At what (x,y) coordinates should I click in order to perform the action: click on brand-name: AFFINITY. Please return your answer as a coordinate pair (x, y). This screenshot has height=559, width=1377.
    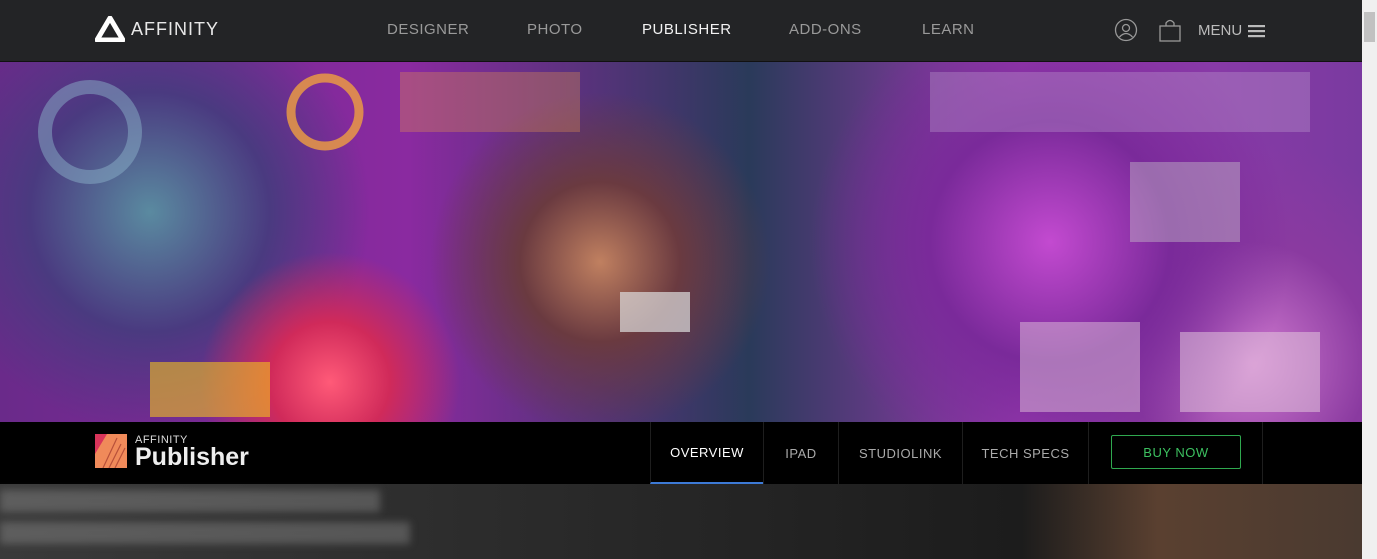
    Looking at the image, I should click on (175, 28).